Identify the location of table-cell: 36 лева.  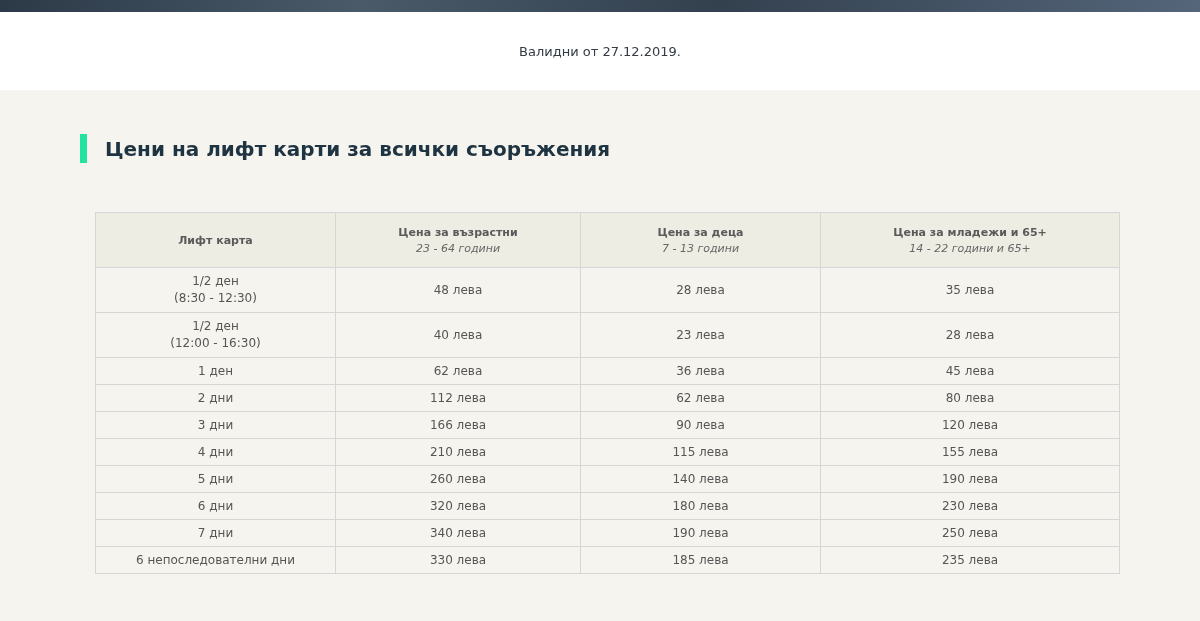
(700, 371).